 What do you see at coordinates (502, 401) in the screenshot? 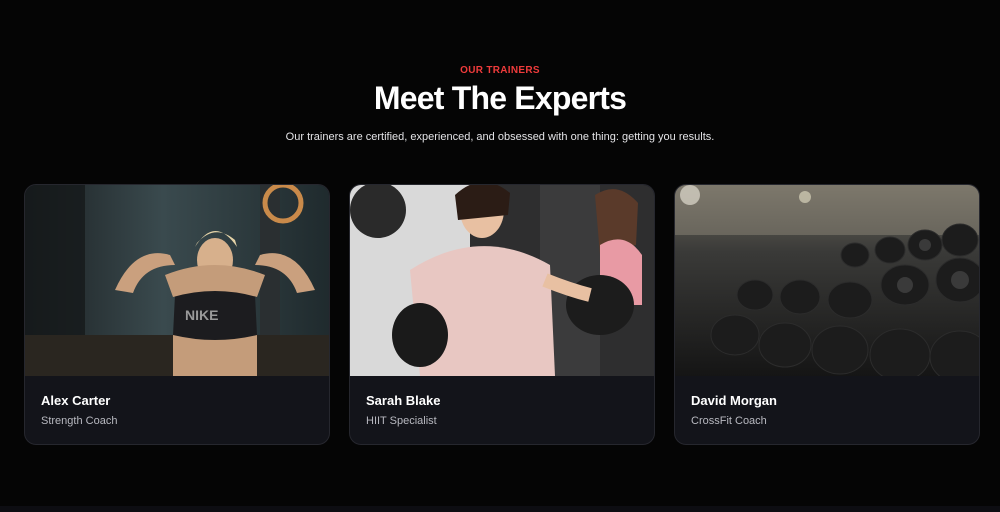
I see `trainer-info: Sarah Blake HIIT Specialist` at bounding box center [502, 401].